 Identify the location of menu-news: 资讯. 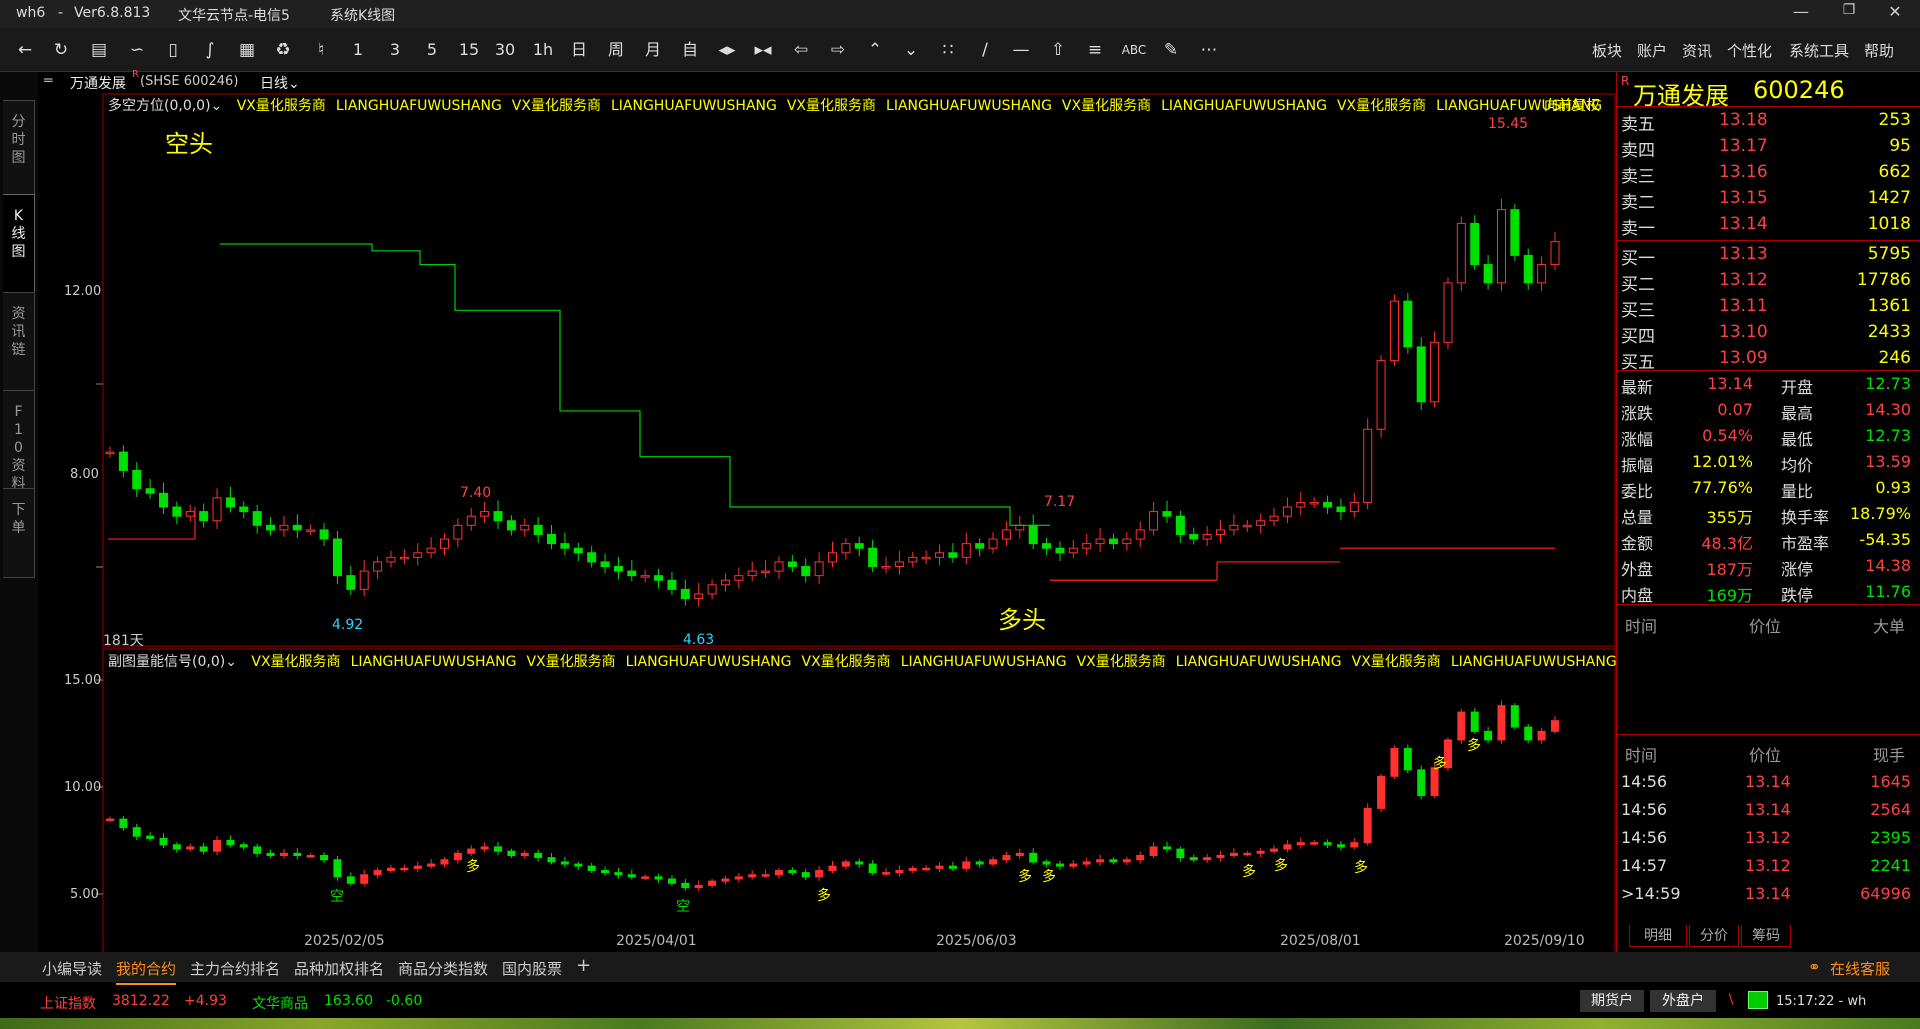
(1697, 50).